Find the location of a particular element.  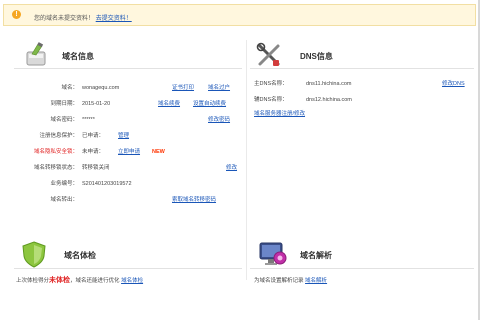

domain-info-divider is located at coordinates (128, 68).